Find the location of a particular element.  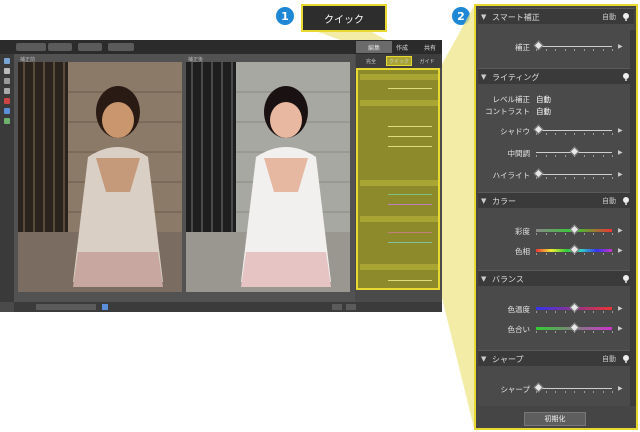

hue-slider is located at coordinates (574, 249).